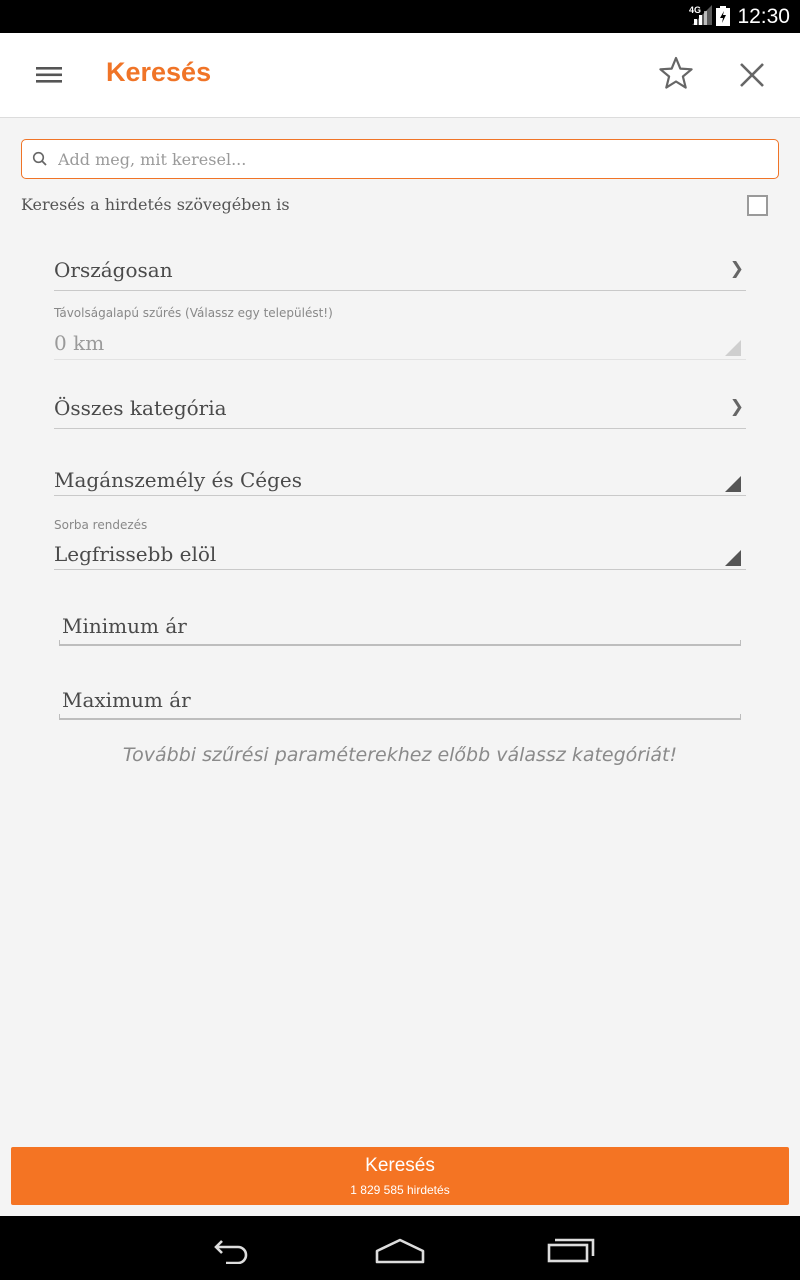 This screenshot has height=1280, width=800. What do you see at coordinates (408, 159) in the screenshot?
I see `search-input` at bounding box center [408, 159].